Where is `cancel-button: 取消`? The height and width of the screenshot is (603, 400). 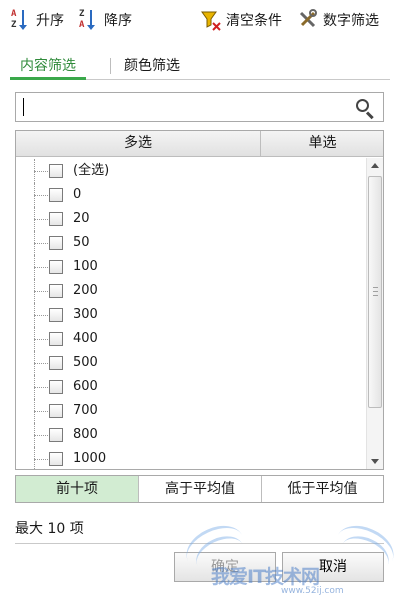
cancel-button: 取消 is located at coordinates (333, 567).